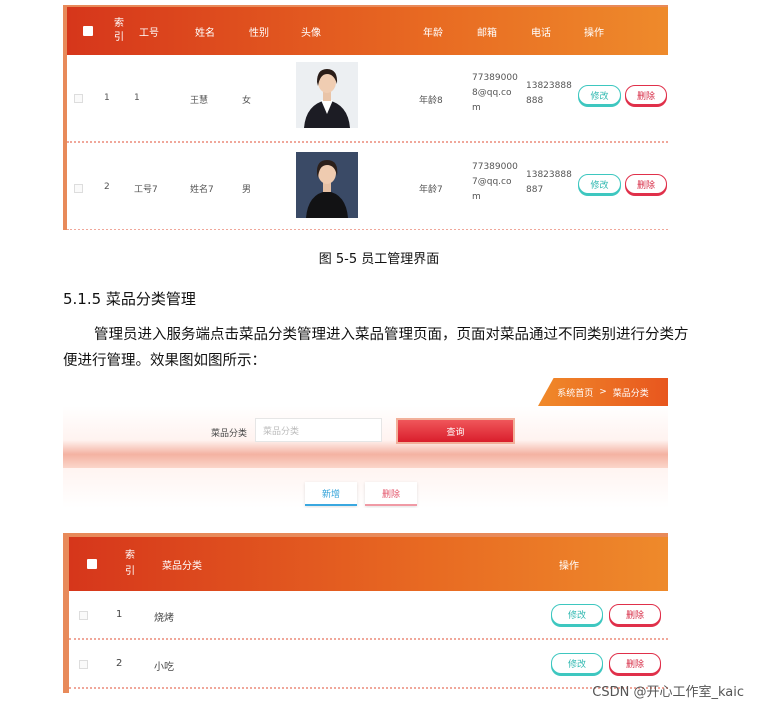 The width and height of the screenshot is (758, 708). I want to click on employee-table-header: 索引 工号 姓名 性别 头像 年龄 邮箱 电话 操作, so click(367, 31).